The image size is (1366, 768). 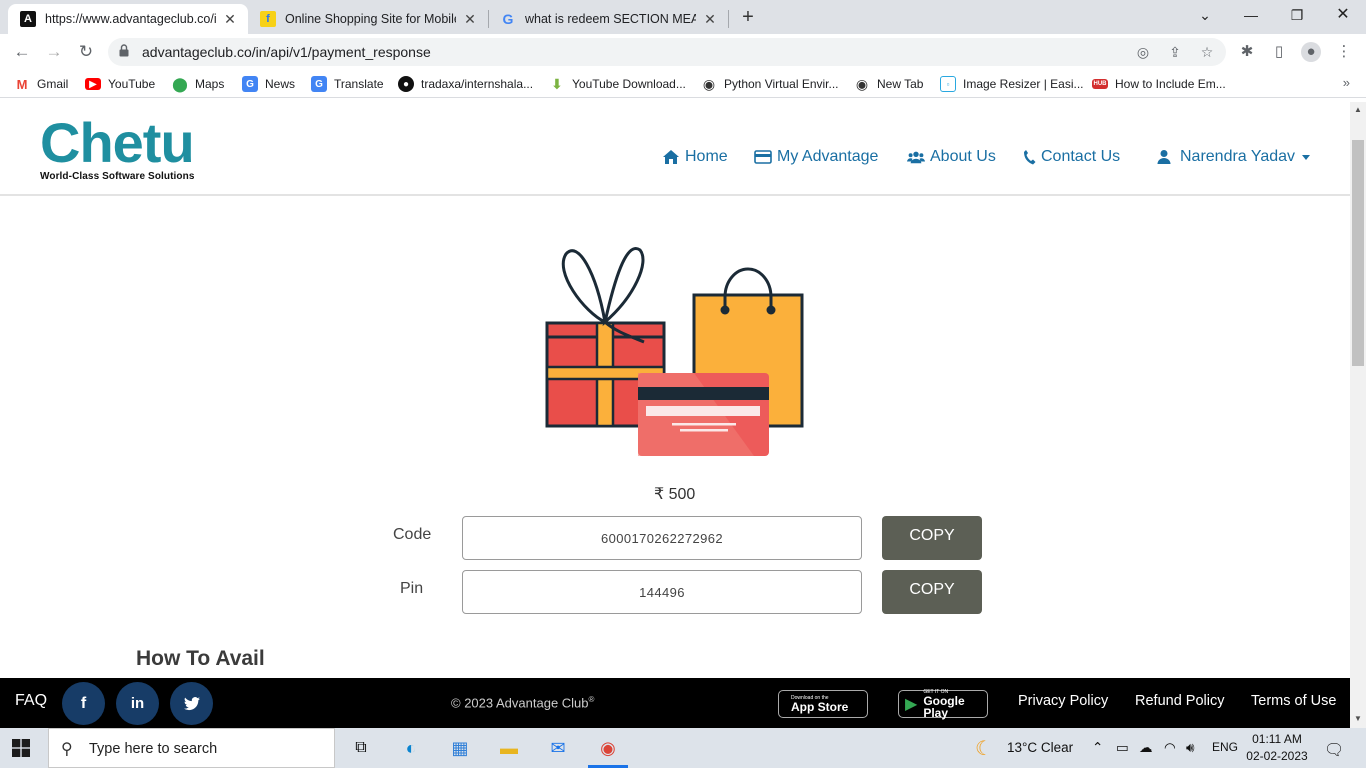 I want to click on language-indicator: ENG, so click(x=1225, y=747).